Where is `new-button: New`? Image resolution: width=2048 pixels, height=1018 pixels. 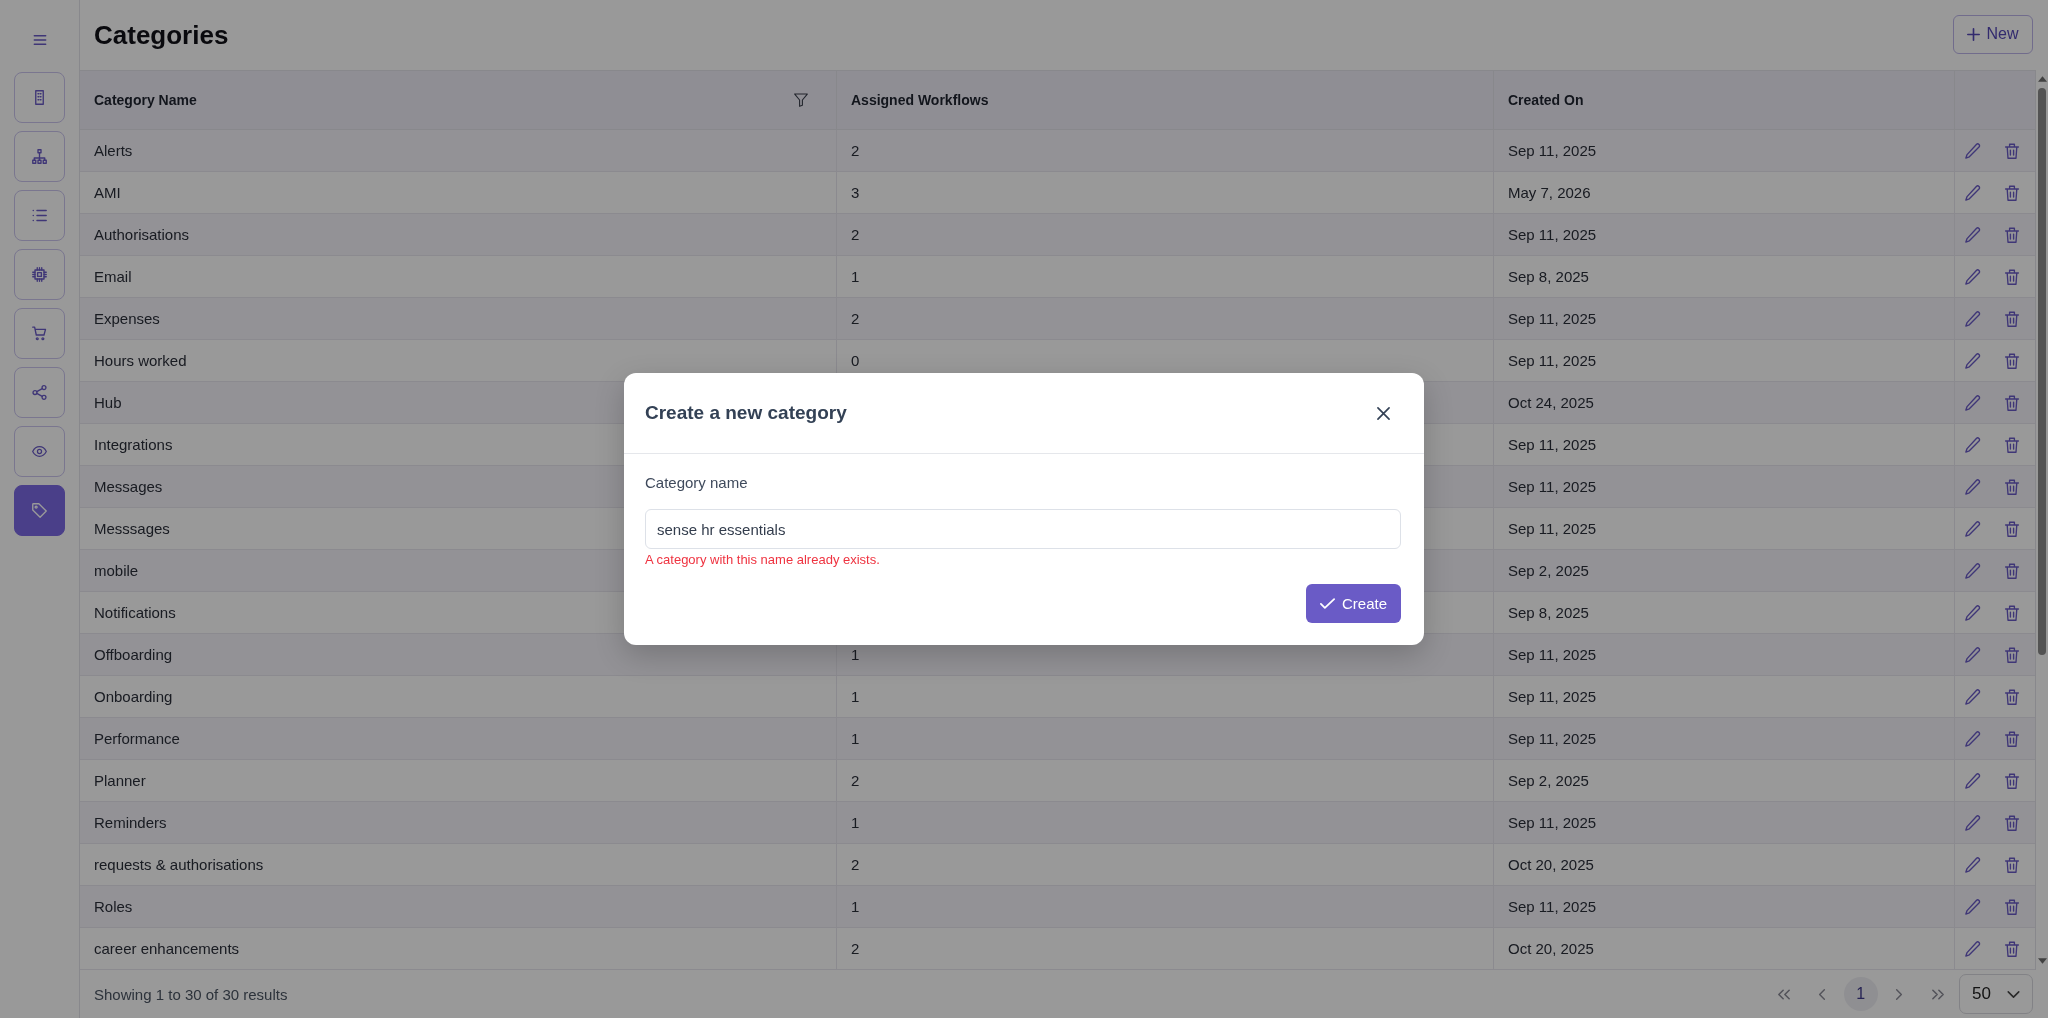 new-button: New is located at coordinates (1993, 34).